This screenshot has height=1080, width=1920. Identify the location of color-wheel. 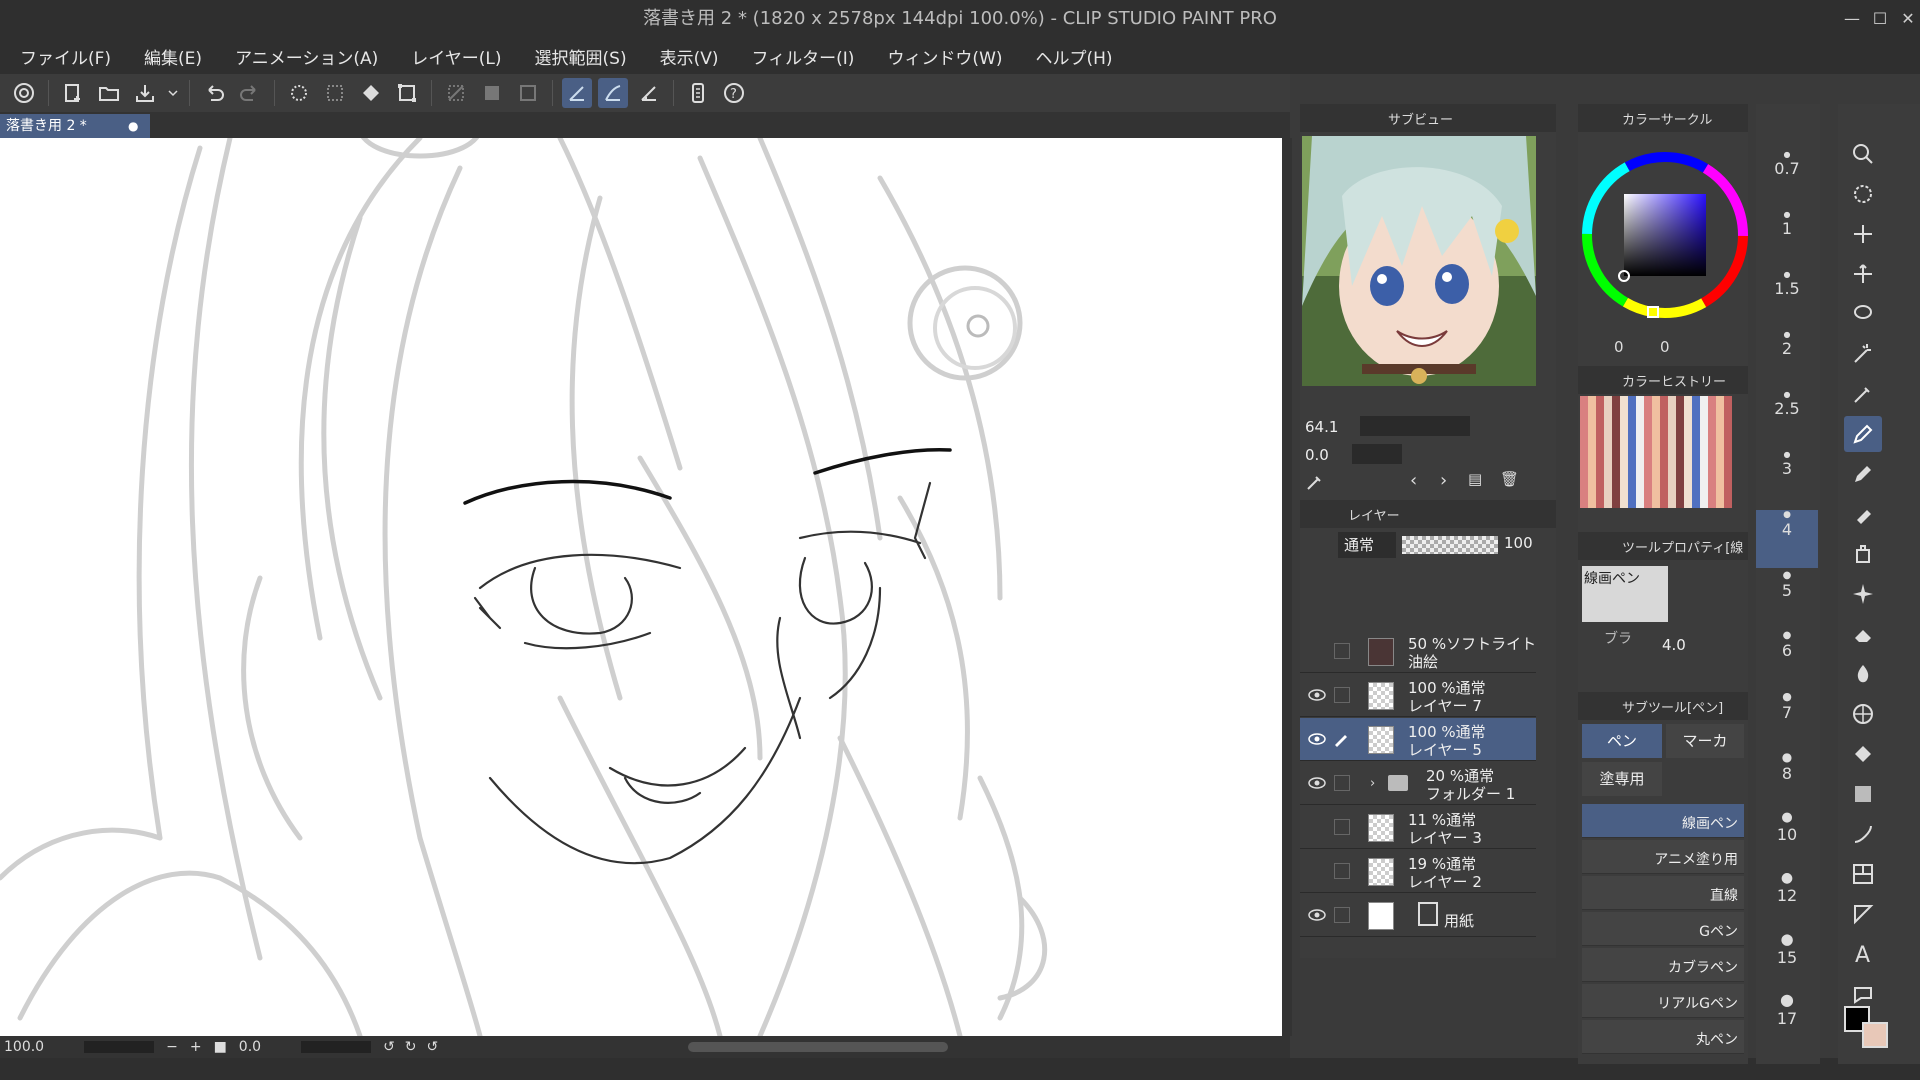
(1665, 237).